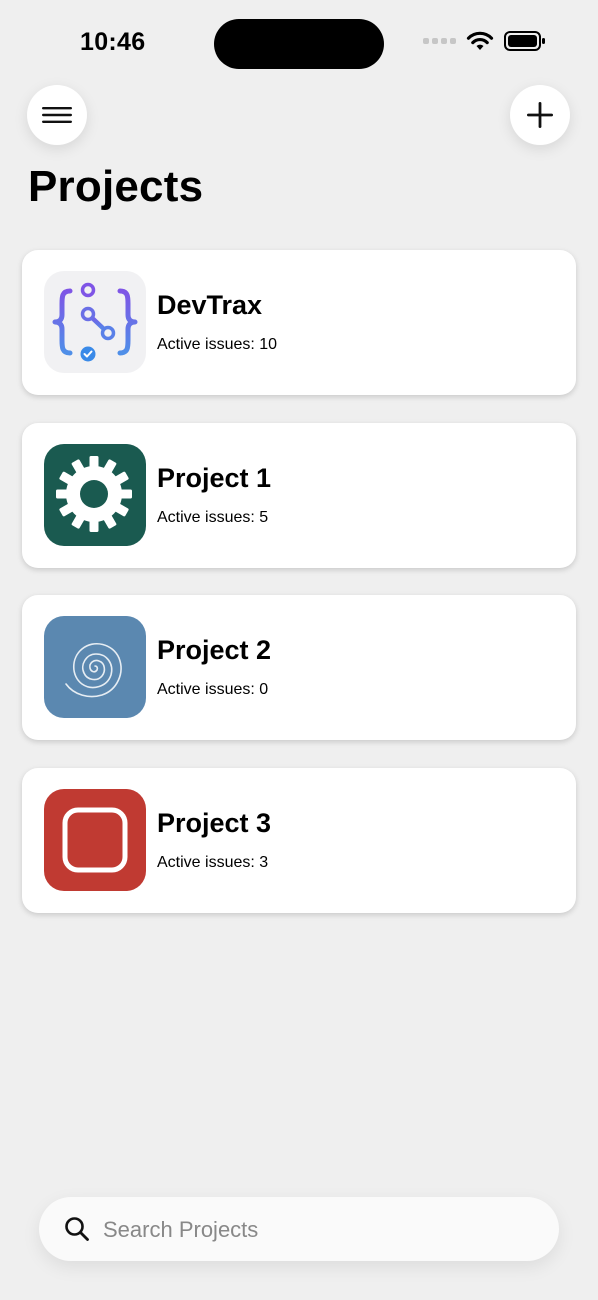 The width and height of the screenshot is (598, 1300). I want to click on project-active-issues: Active issues: 5, so click(213, 517).